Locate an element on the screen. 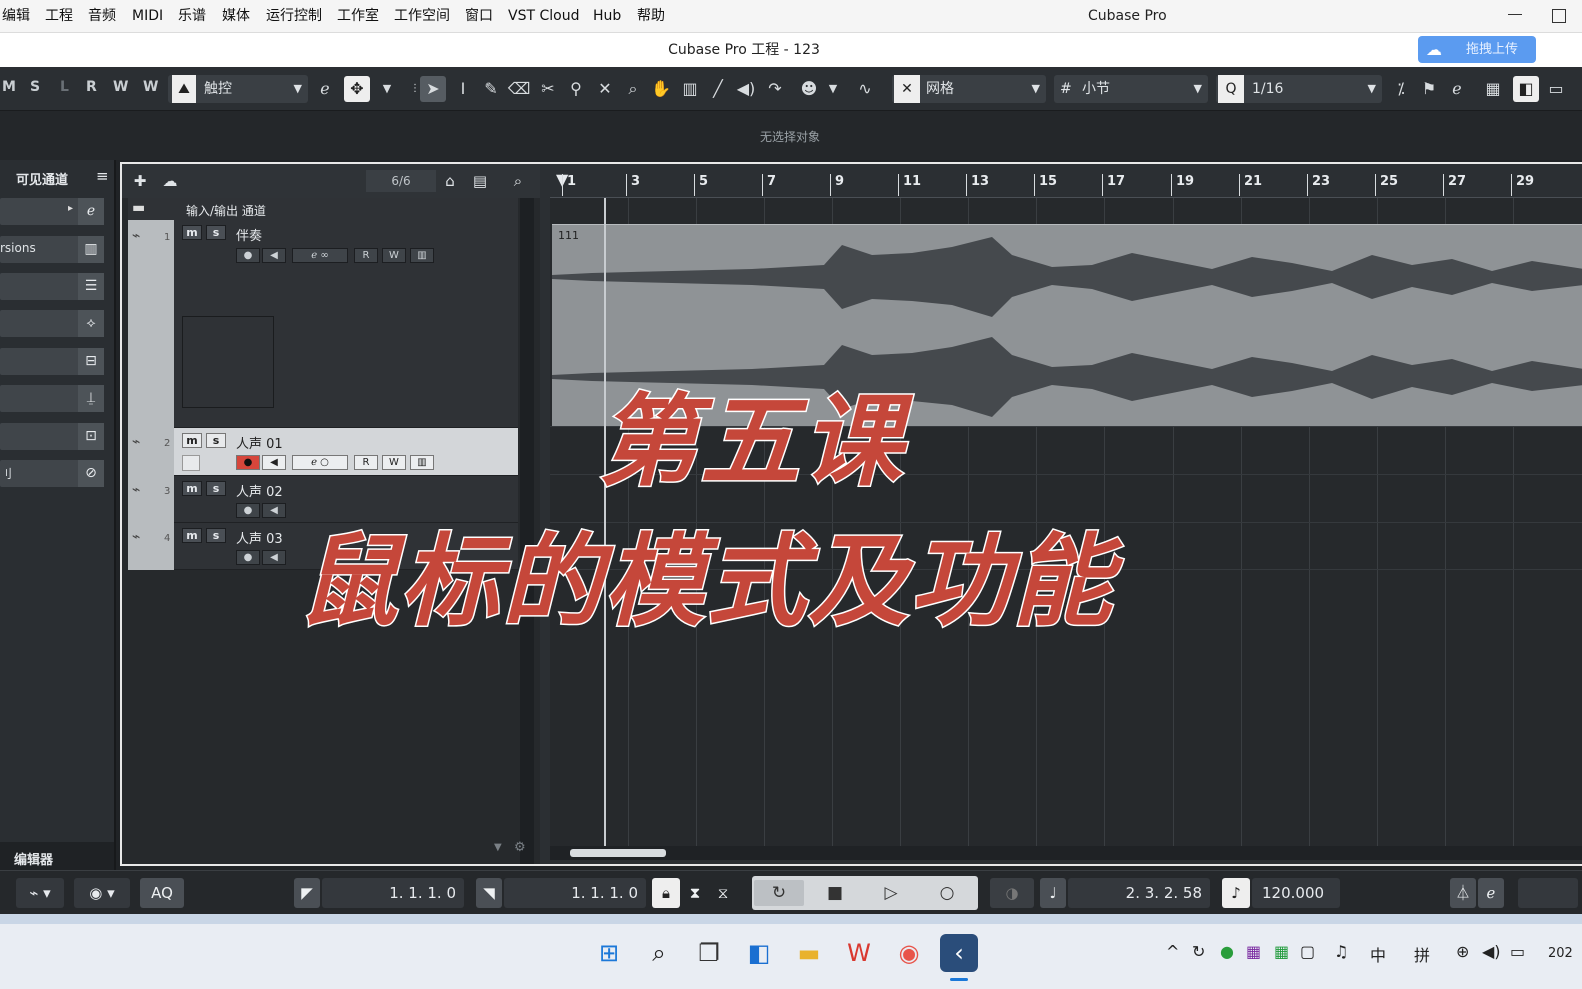 The width and height of the screenshot is (1582, 989). color-tool-icon: ↷ is located at coordinates (775, 89).